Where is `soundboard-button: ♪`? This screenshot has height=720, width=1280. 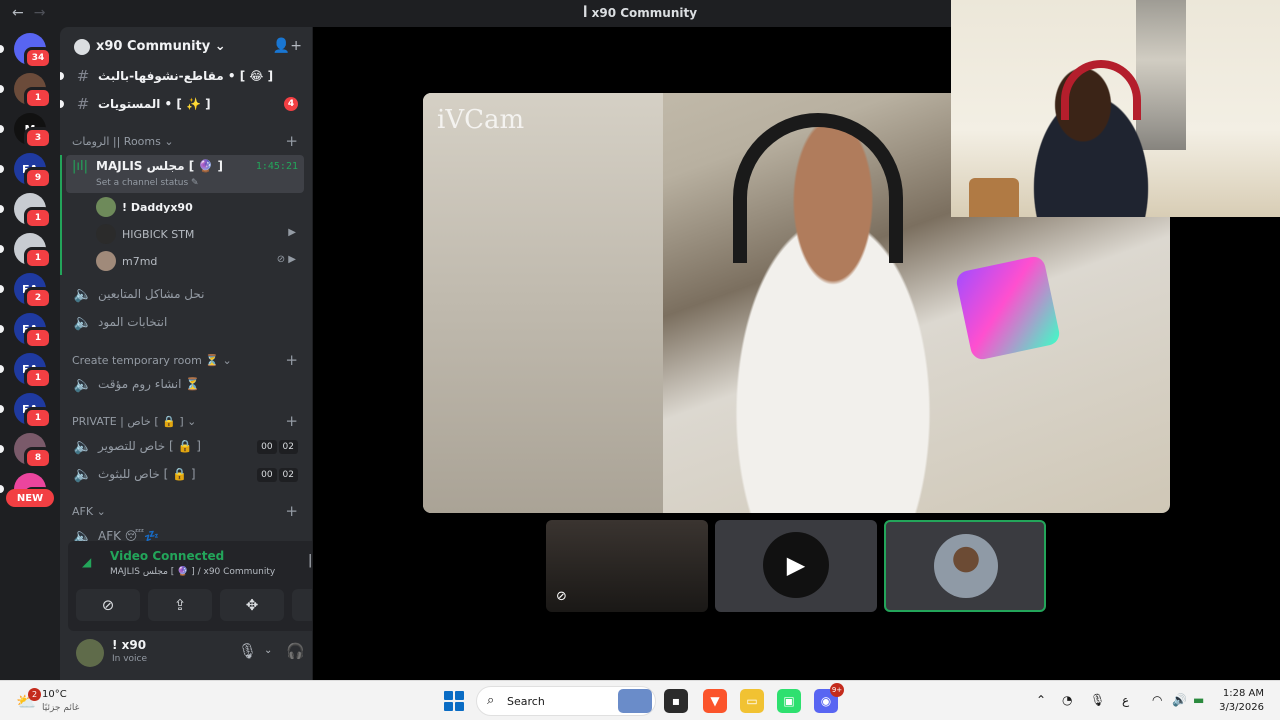
soundboard-button: ♪ is located at coordinates (302, 605).